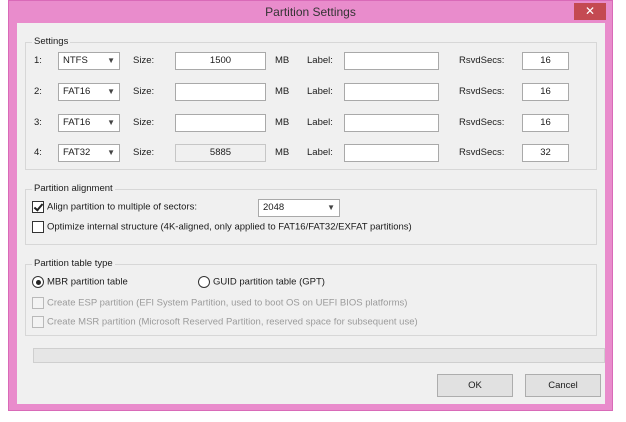 This screenshot has width=626, height=422. I want to click on filesystem-select-3: FAT16 ▼, so click(89, 123).